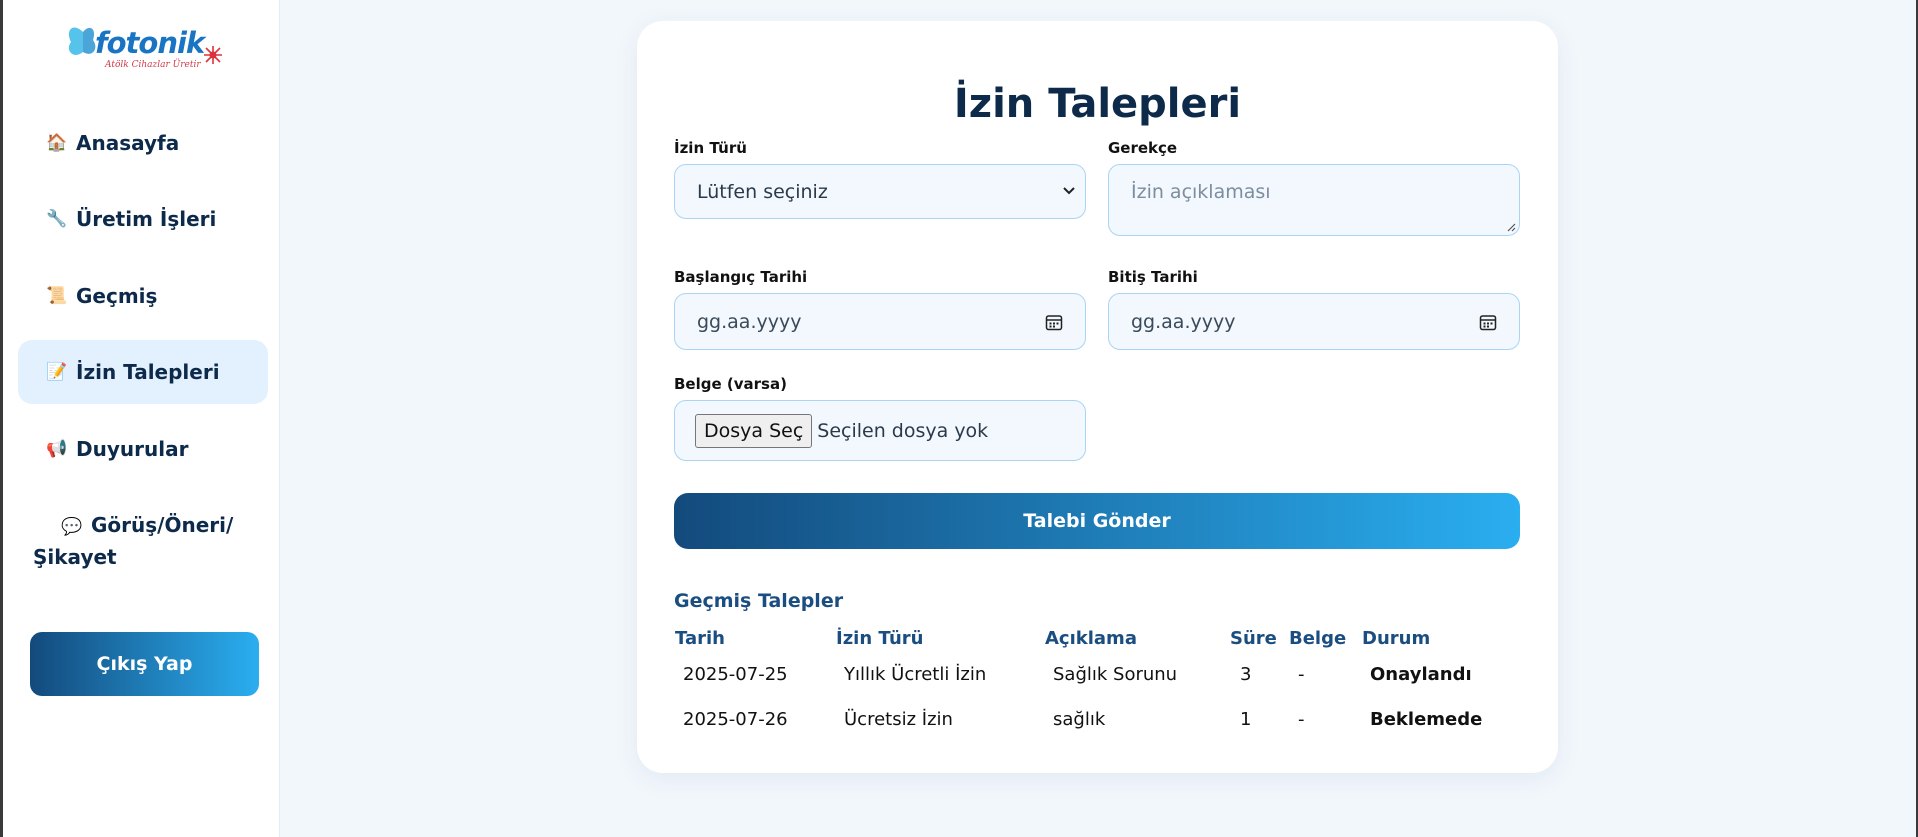  What do you see at coordinates (898, 719) in the screenshot?
I see `cell-leave-type: Ücretsiz İzin` at bounding box center [898, 719].